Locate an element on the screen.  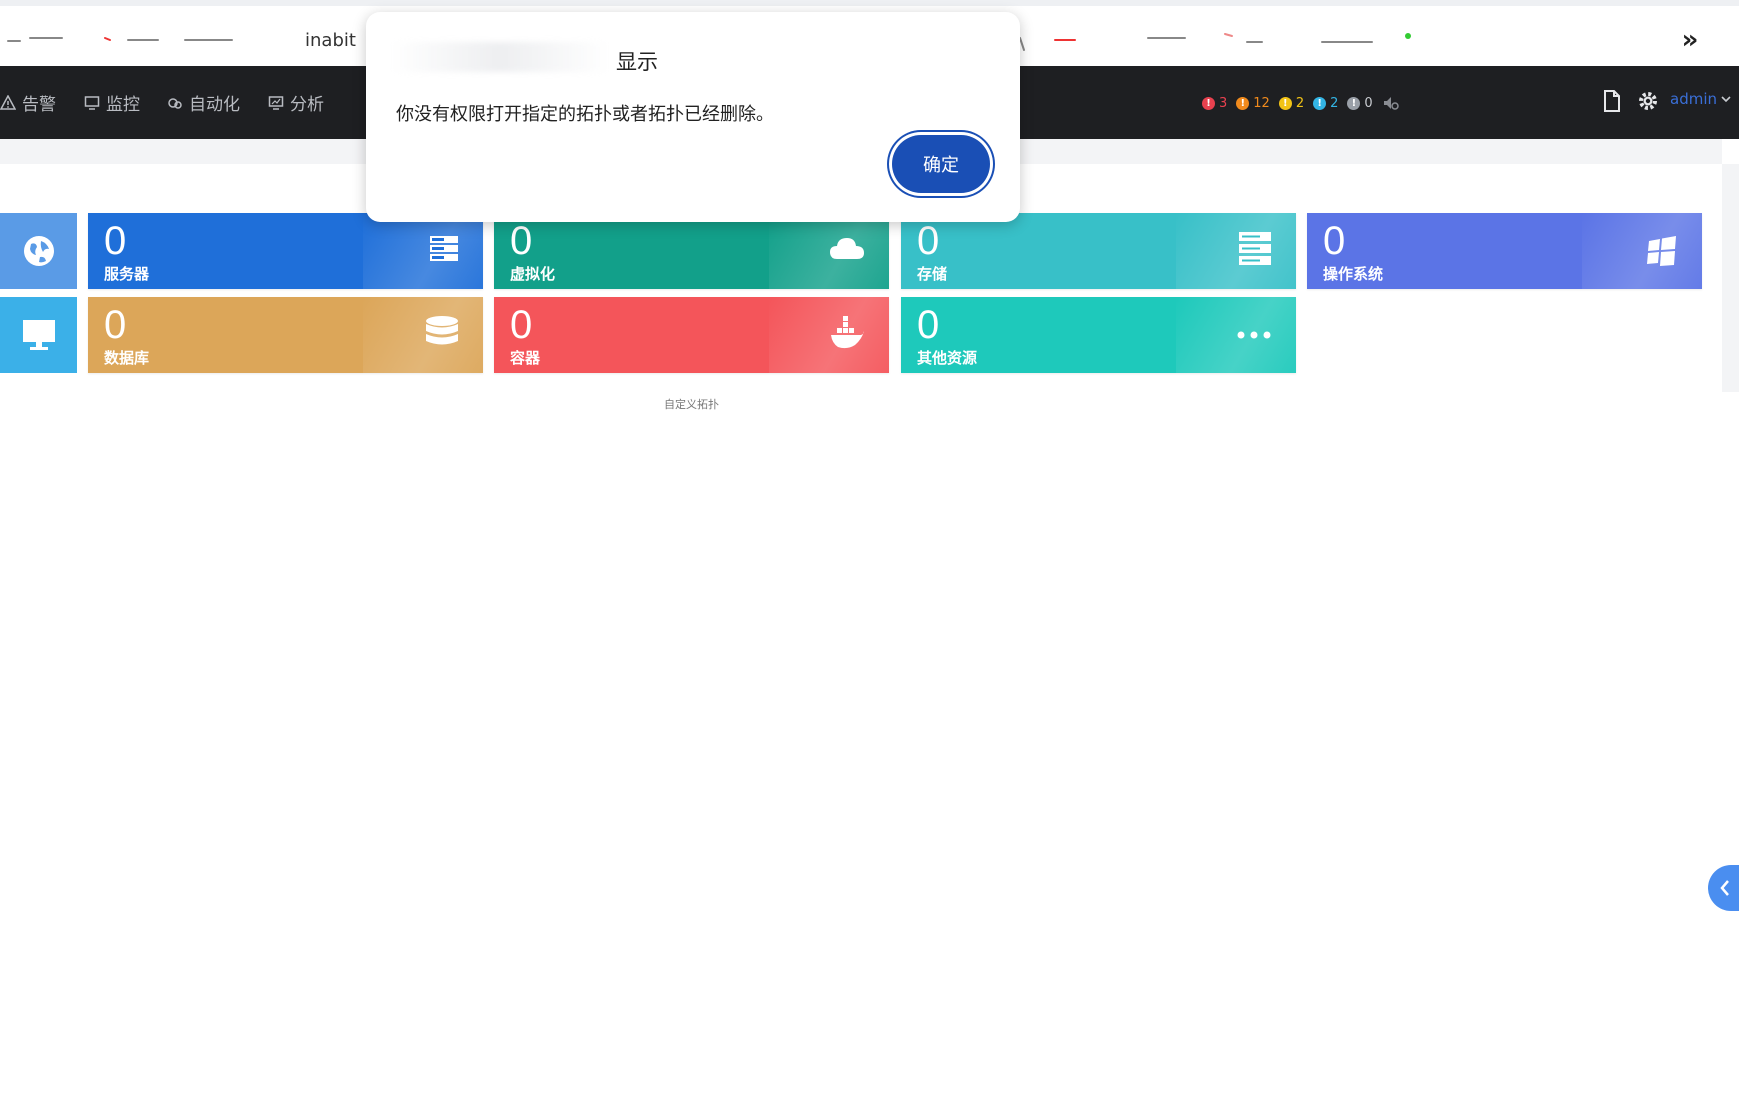
nav-item-label: 告警 is located at coordinates (39, 105).